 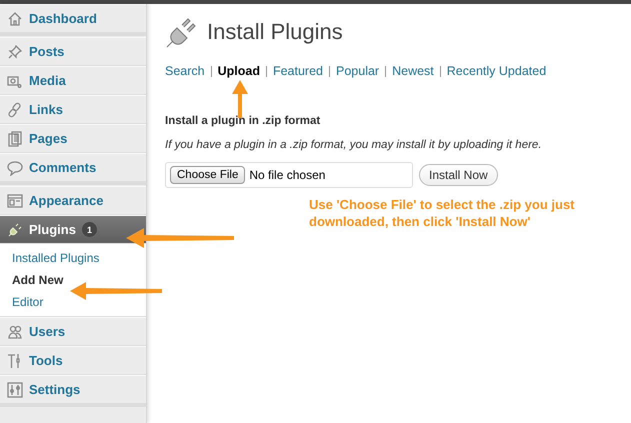 What do you see at coordinates (412, 71) in the screenshot?
I see `filter-tab: Newest` at bounding box center [412, 71].